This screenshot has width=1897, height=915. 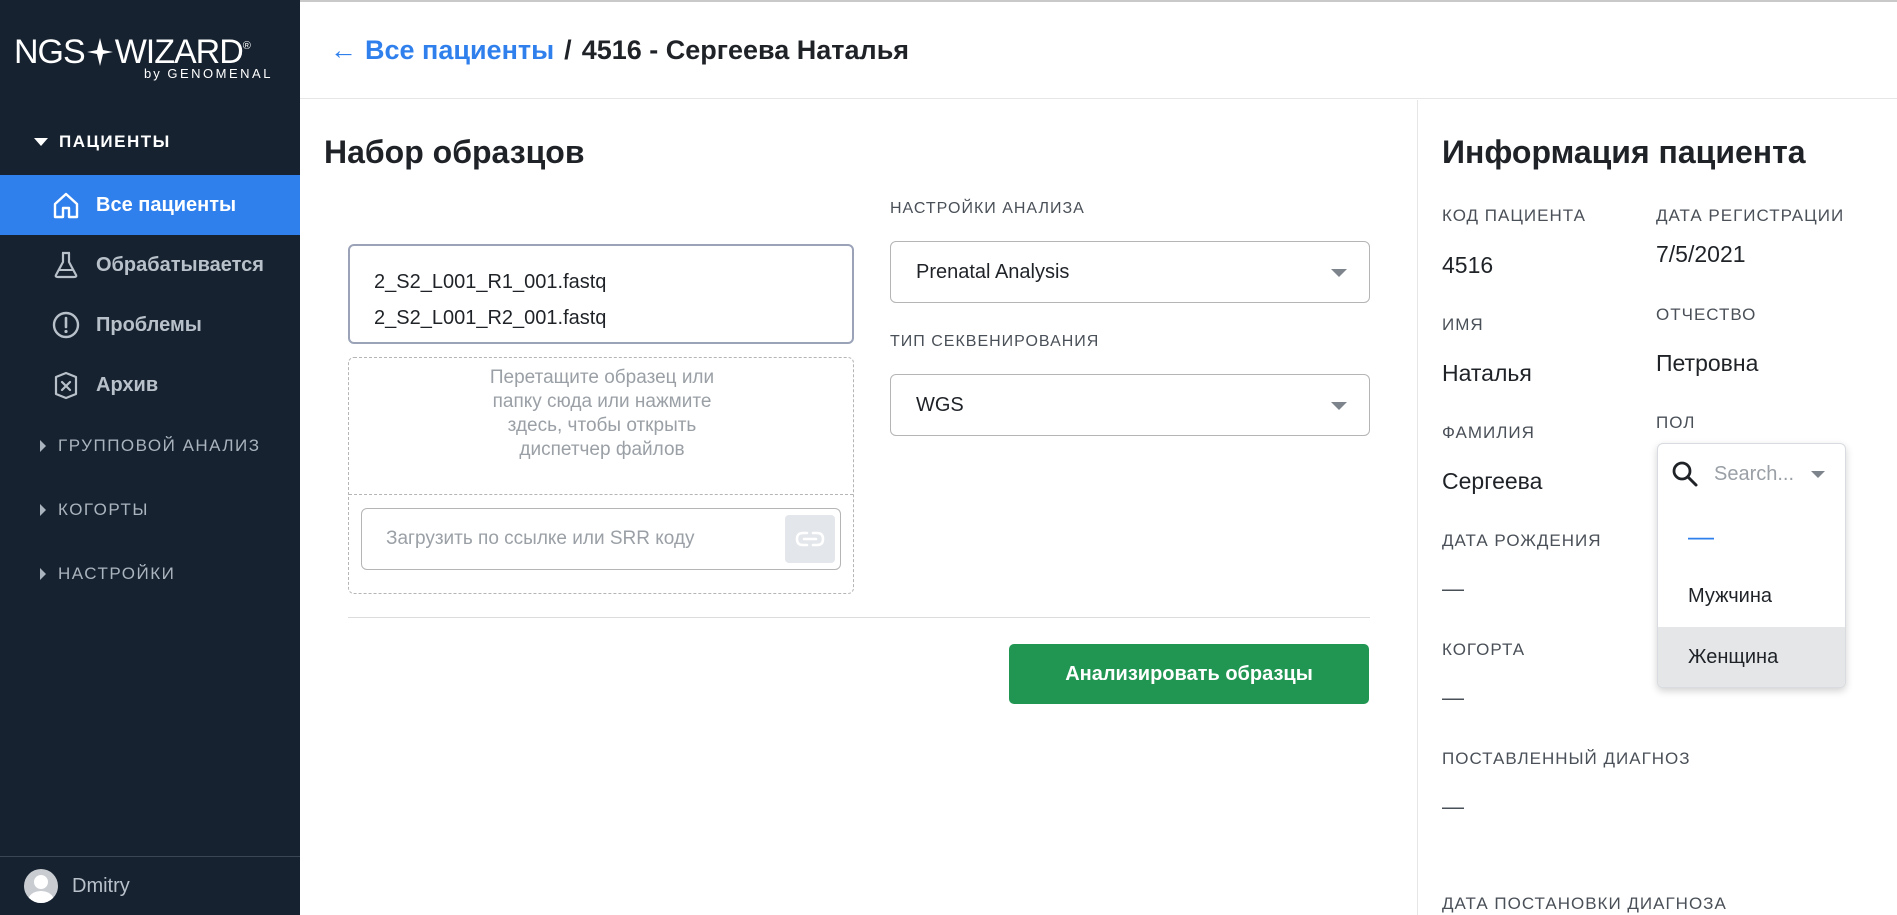 What do you see at coordinates (154, 56) in the screenshot?
I see `app-logo: NGS WIZARD® by GENOMENAL` at bounding box center [154, 56].